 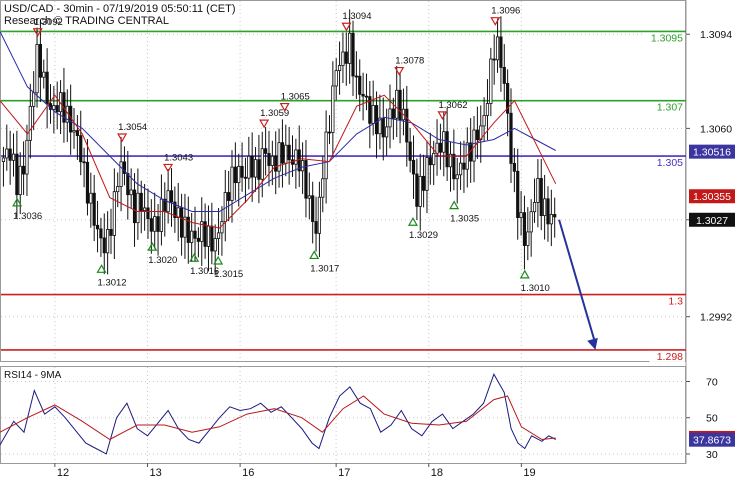 What do you see at coordinates (675, 302) in the screenshot?
I see `level-label: 1.3` at bounding box center [675, 302].